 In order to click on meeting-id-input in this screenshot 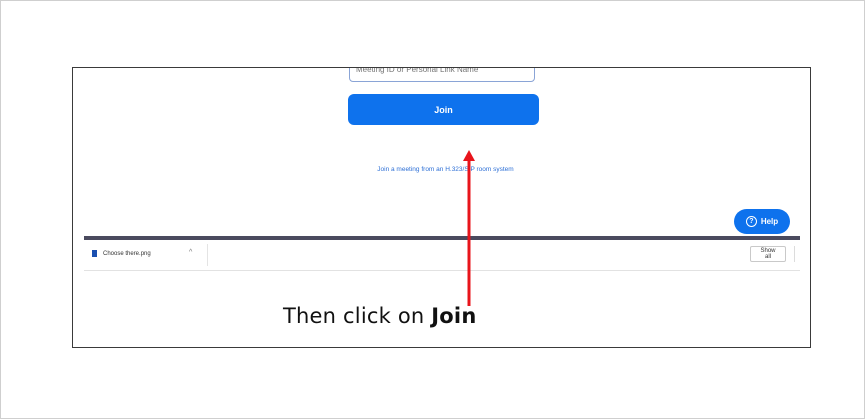, I will do `click(442, 75)`.